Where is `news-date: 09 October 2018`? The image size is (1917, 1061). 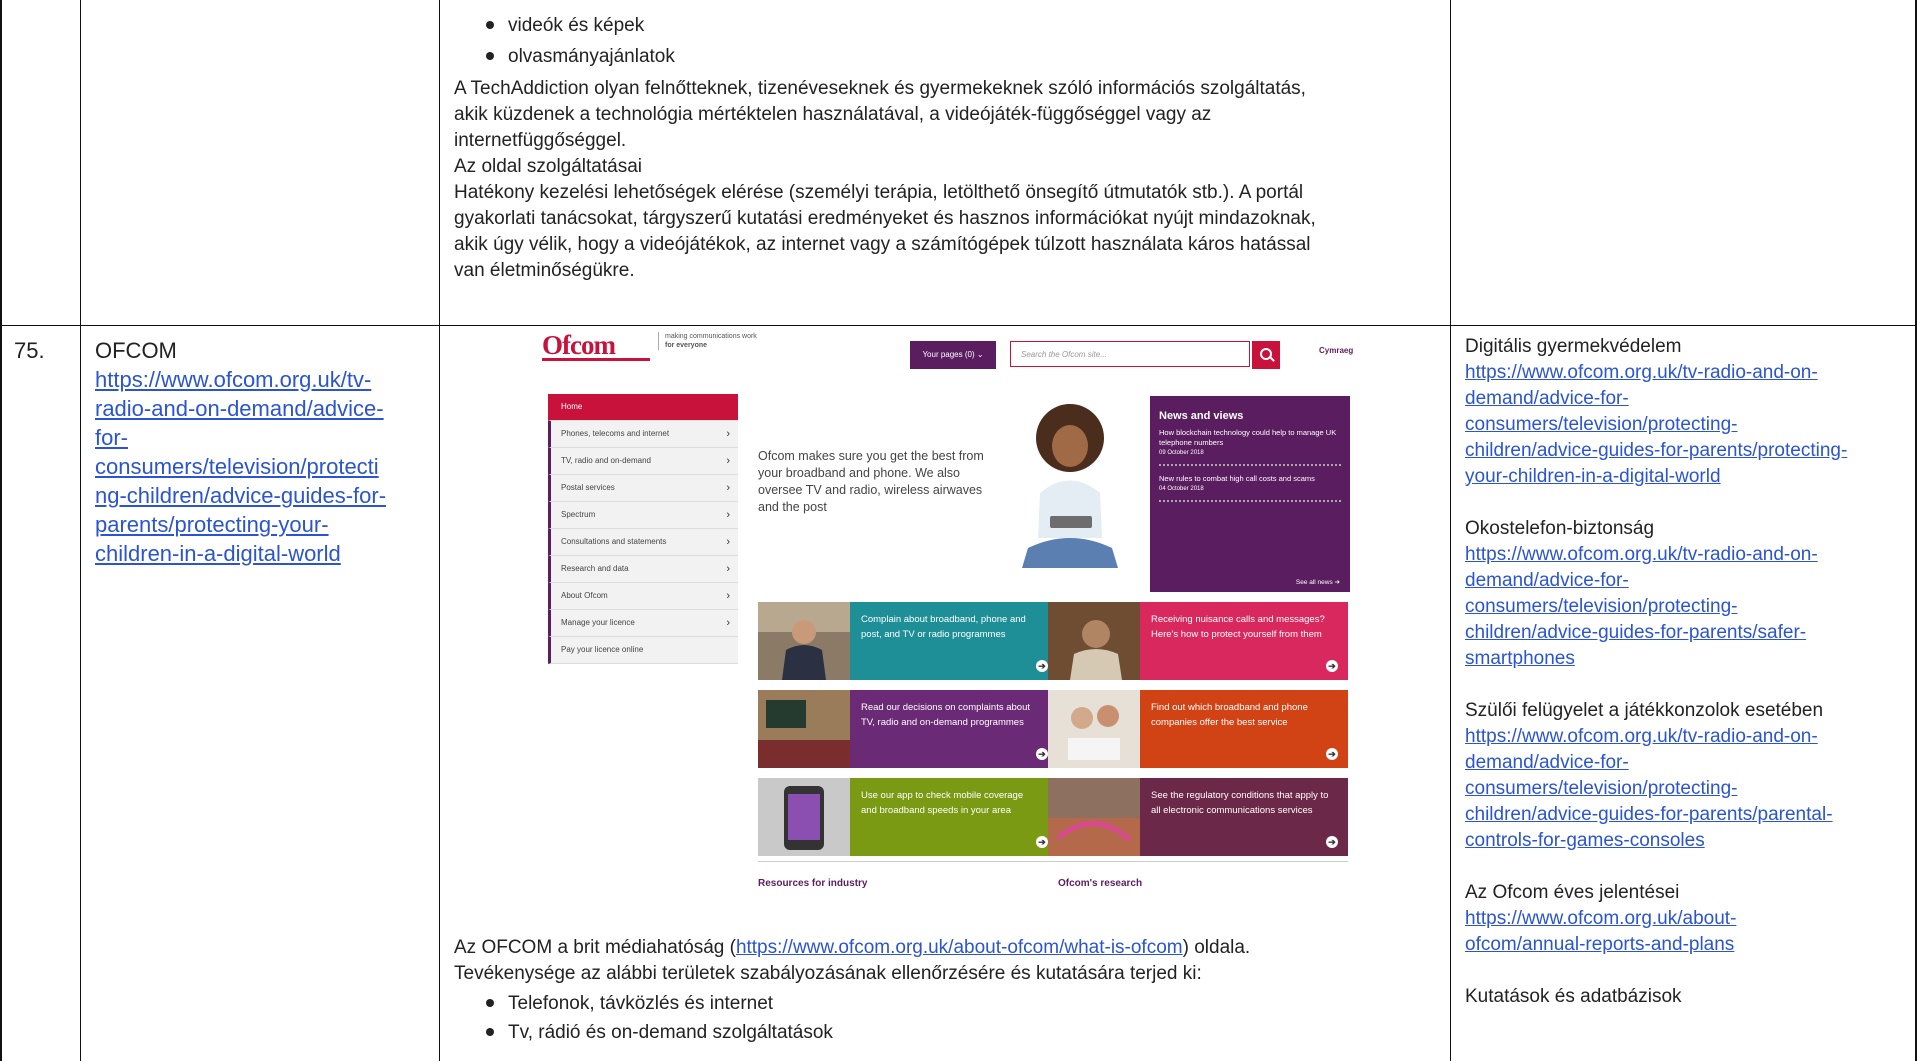
news-date: 09 October 2018 is located at coordinates (1181, 453).